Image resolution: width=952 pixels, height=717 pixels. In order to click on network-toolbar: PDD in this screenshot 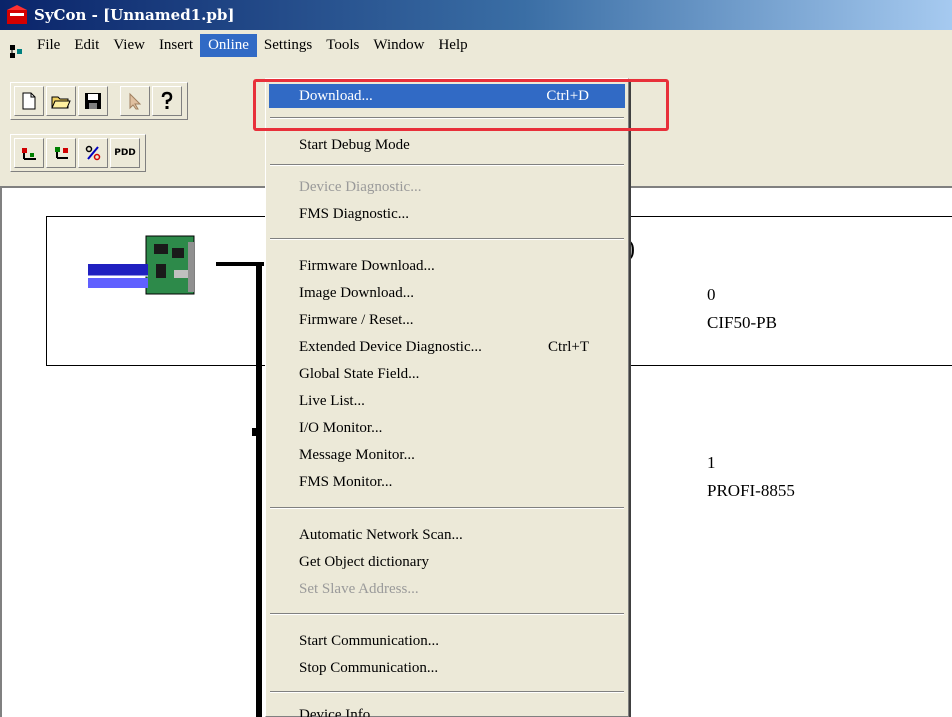, I will do `click(78, 153)`.